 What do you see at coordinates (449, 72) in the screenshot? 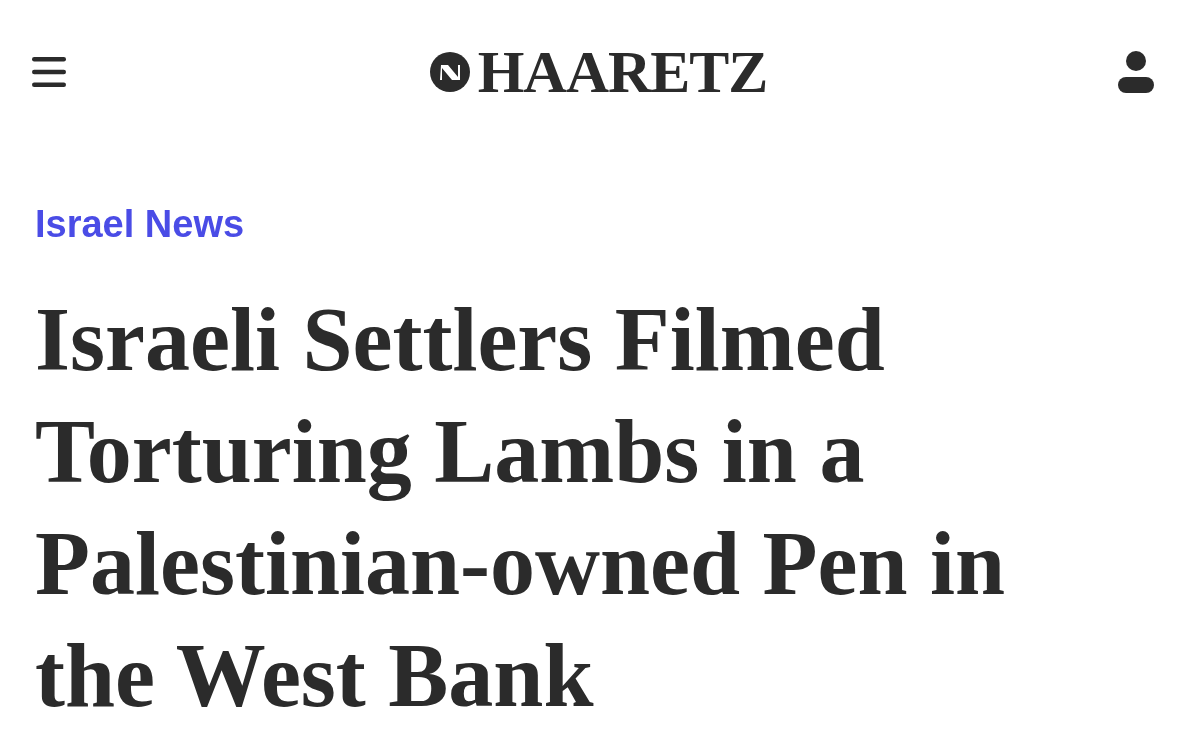
I see `logo-emblem-icon` at bounding box center [449, 72].